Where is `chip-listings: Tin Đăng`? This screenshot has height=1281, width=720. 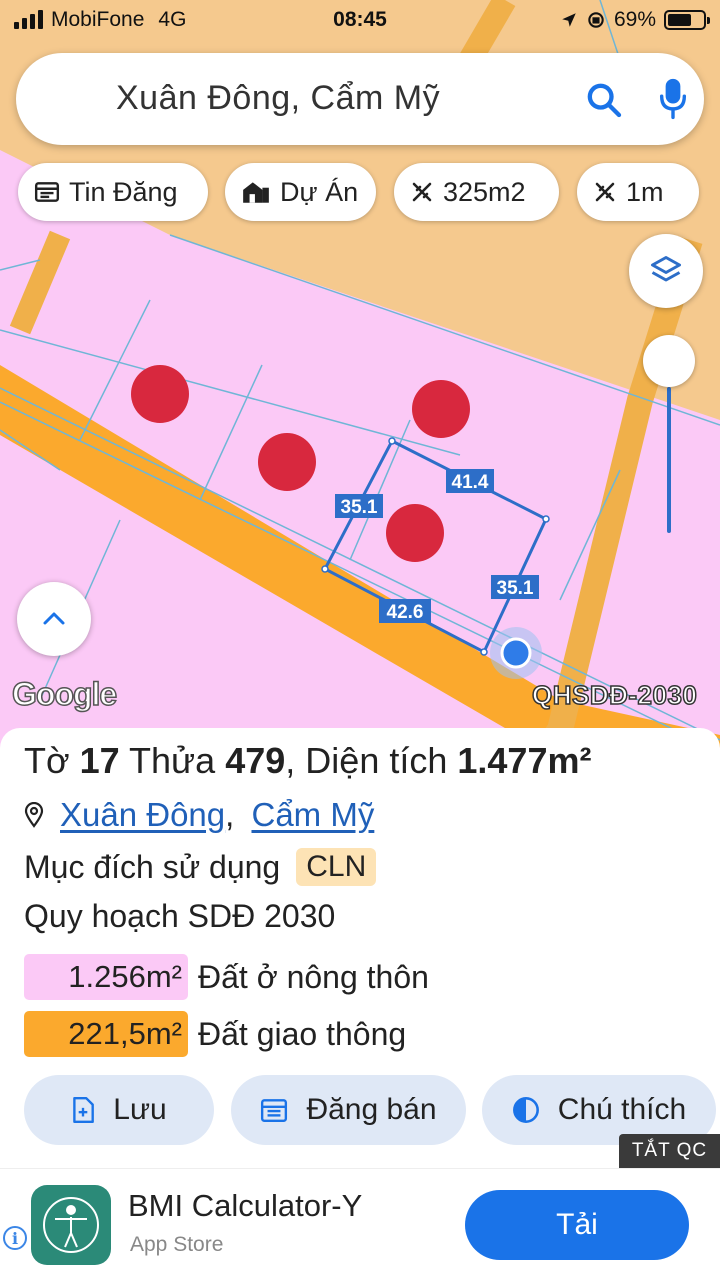
chip-listings: Tin Đăng is located at coordinates (113, 192).